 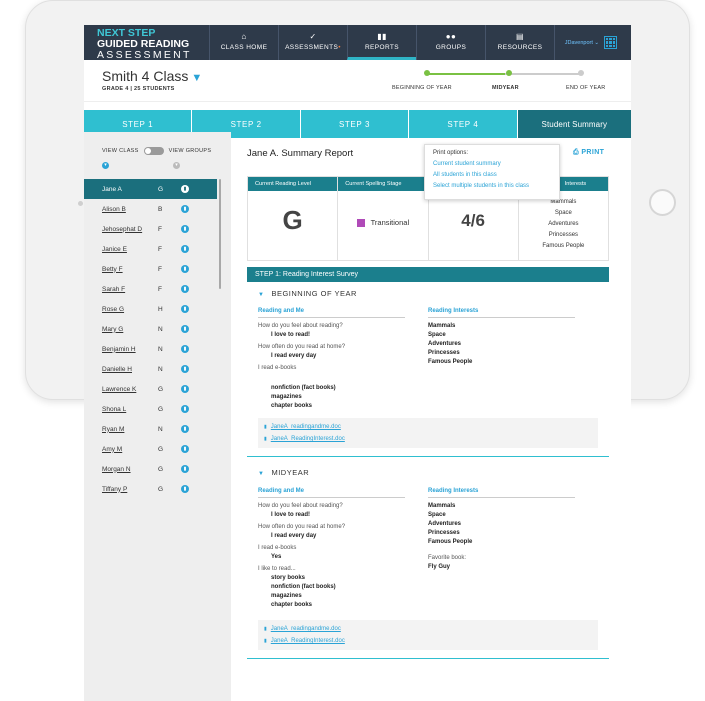 What do you see at coordinates (152, 76) in the screenshot?
I see `class-selector: Smith 4 Class ▼` at bounding box center [152, 76].